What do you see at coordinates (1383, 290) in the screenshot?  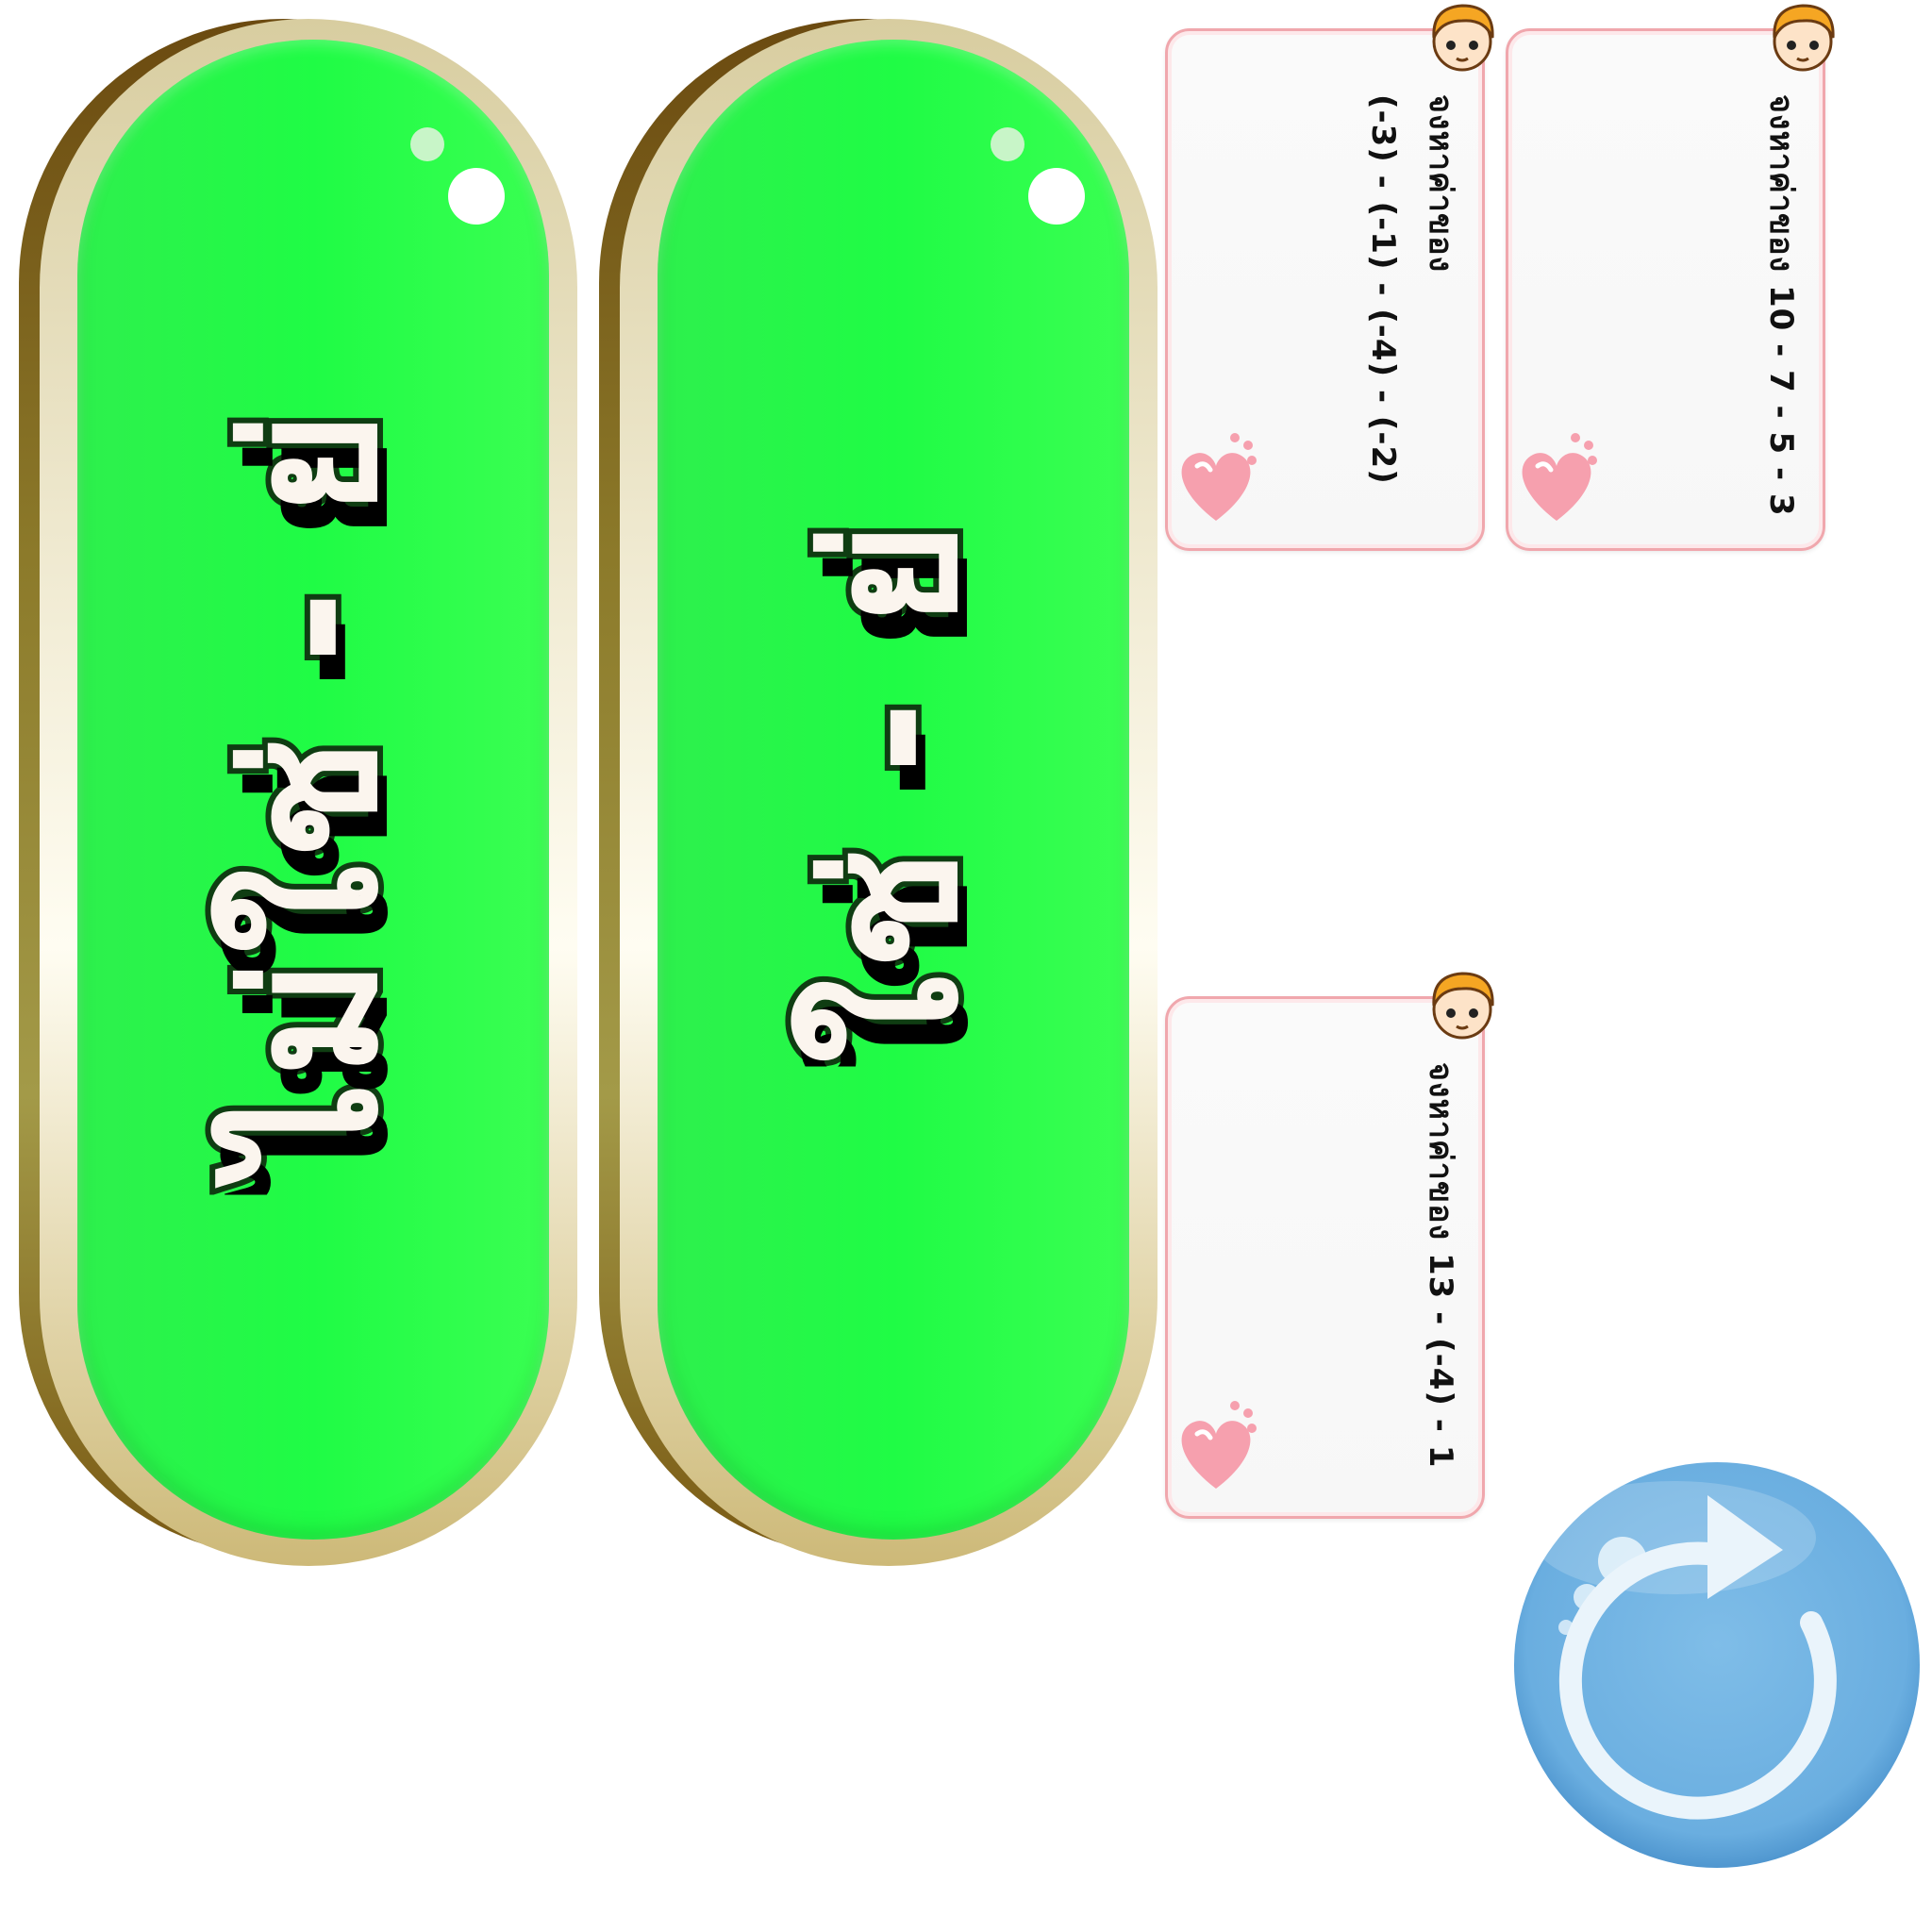 I see `question-line: (-3) - (-1) - (-4) - (-2)` at bounding box center [1383, 290].